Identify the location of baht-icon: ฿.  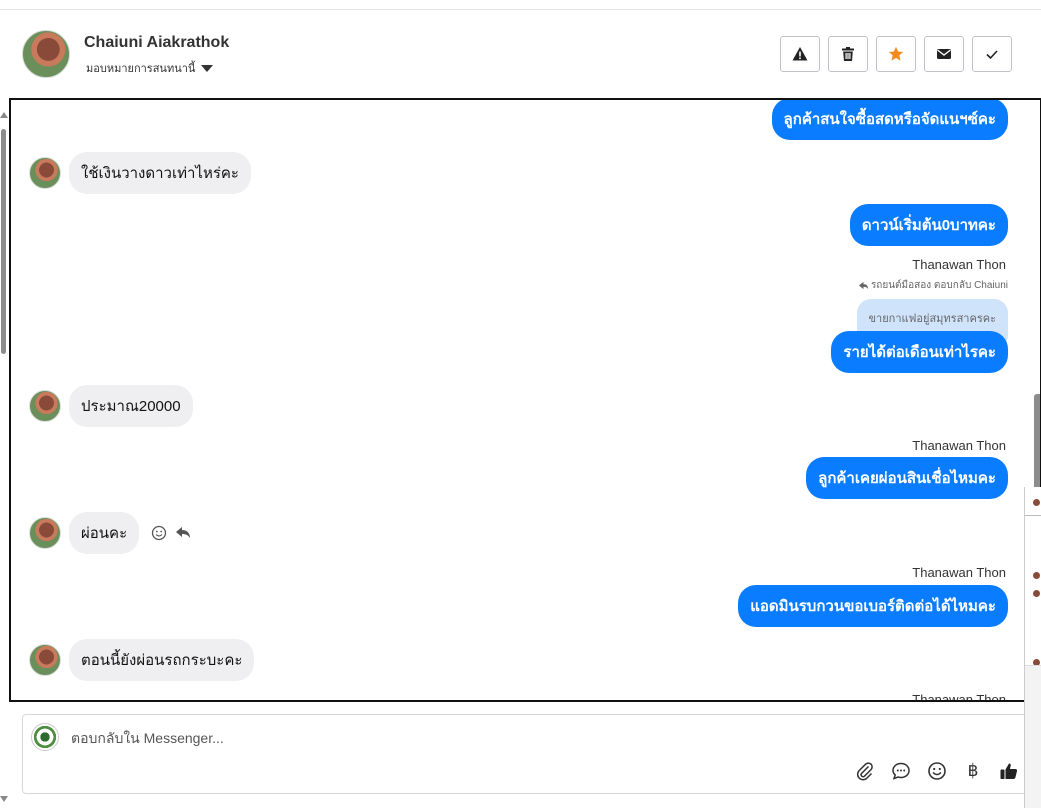
(973, 770).